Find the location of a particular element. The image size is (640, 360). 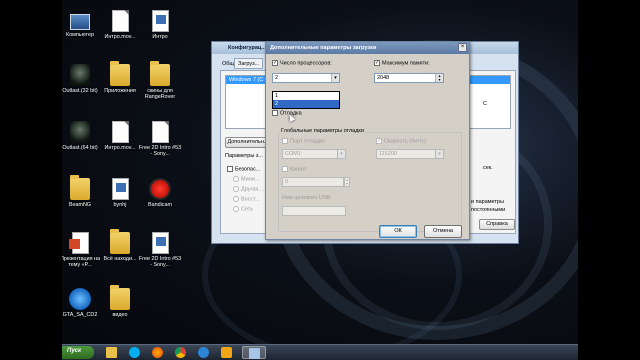

desktop-icon-intro: Интро is located at coordinates (160, 25).